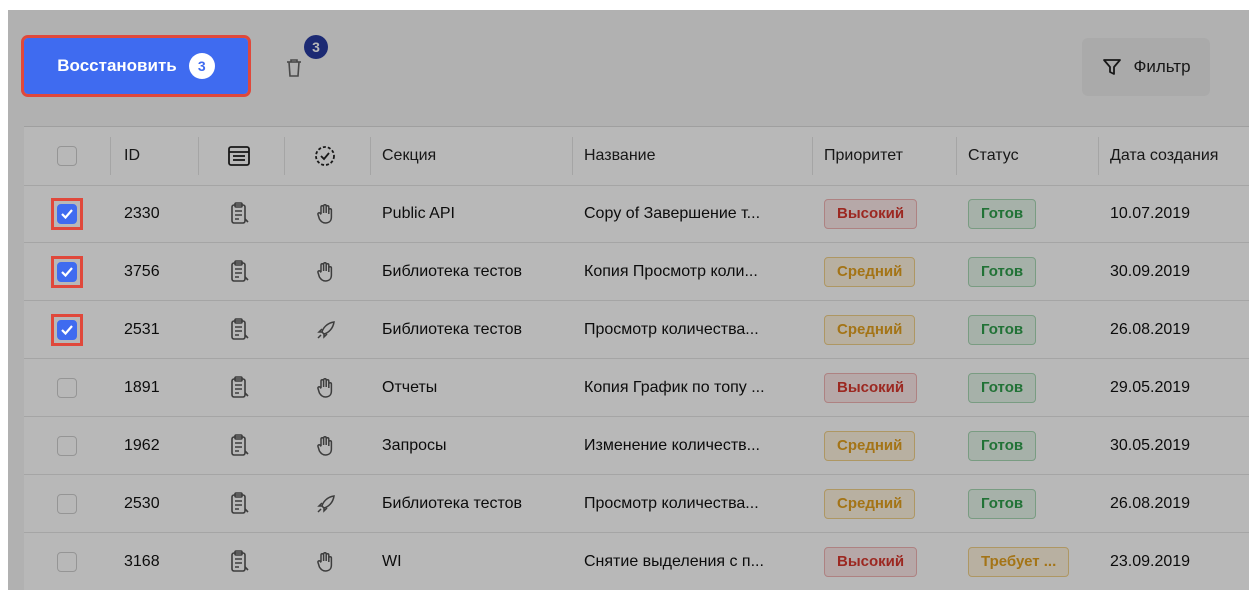 This screenshot has height=590, width=1249. What do you see at coordinates (1150, 213) in the screenshot?
I see `row-created: 10.07.2019` at bounding box center [1150, 213].